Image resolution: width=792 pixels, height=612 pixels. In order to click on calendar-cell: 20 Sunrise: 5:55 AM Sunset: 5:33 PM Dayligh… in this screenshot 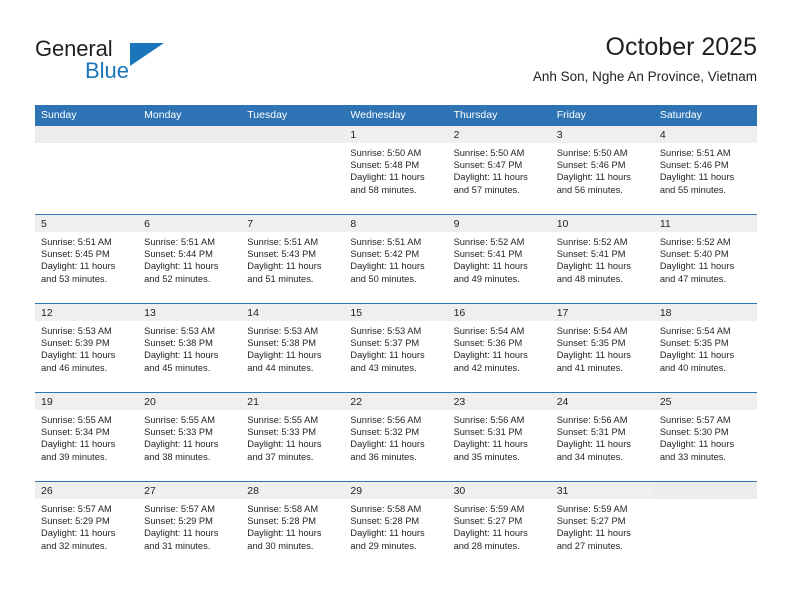, I will do `click(190, 437)`.